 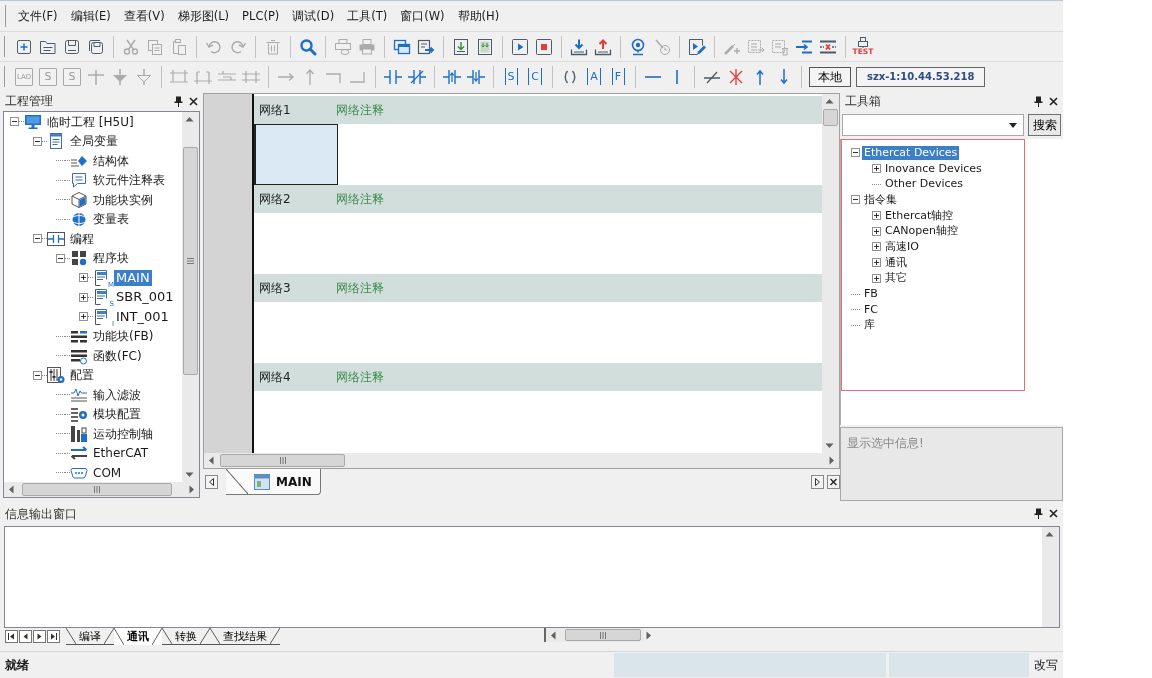 I want to click on floppy-icon, so click(x=72, y=46).